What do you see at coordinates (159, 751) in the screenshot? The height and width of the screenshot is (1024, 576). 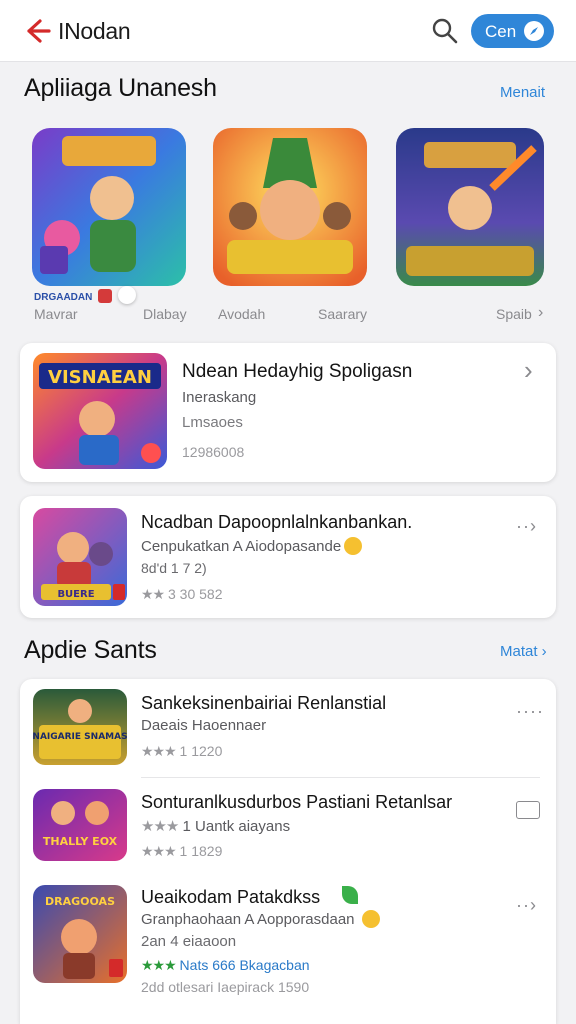 I see `list-item-stars-1: ★★★` at bounding box center [159, 751].